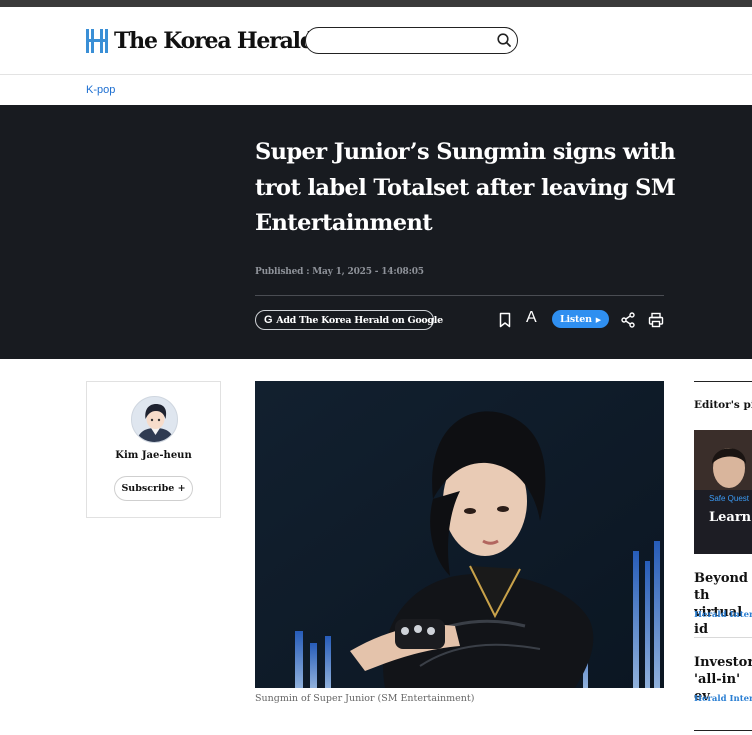  What do you see at coordinates (154, 419) in the screenshot?
I see `author-avatar` at bounding box center [154, 419].